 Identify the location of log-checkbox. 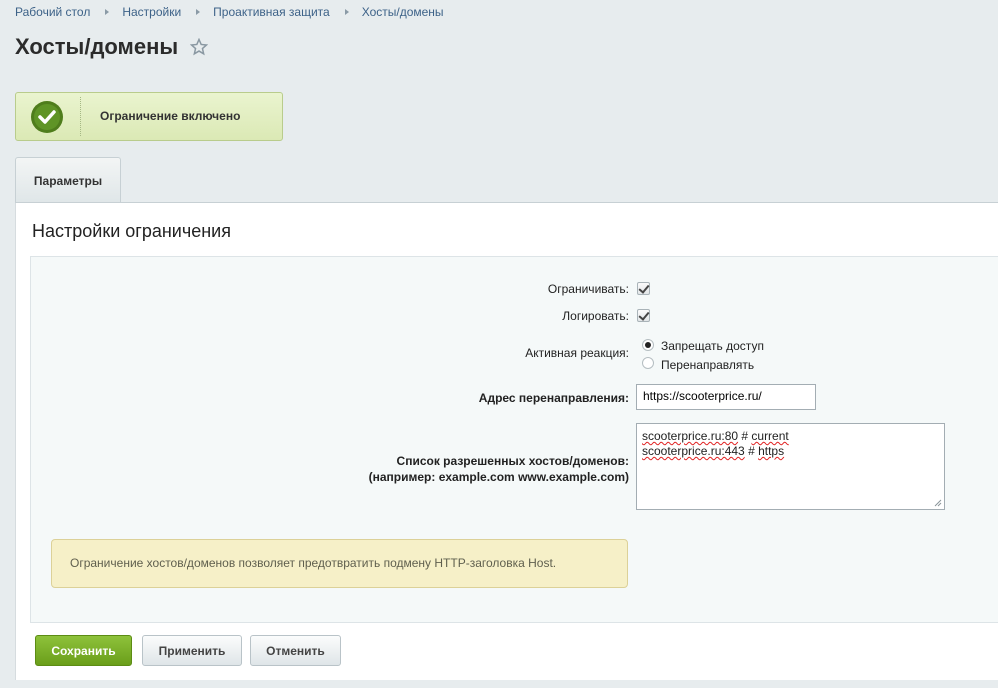
(643, 315).